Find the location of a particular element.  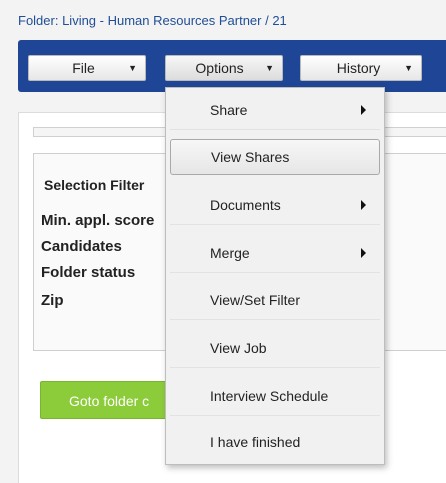

menu-item-label: View Shares is located at coordinates (250, 157).